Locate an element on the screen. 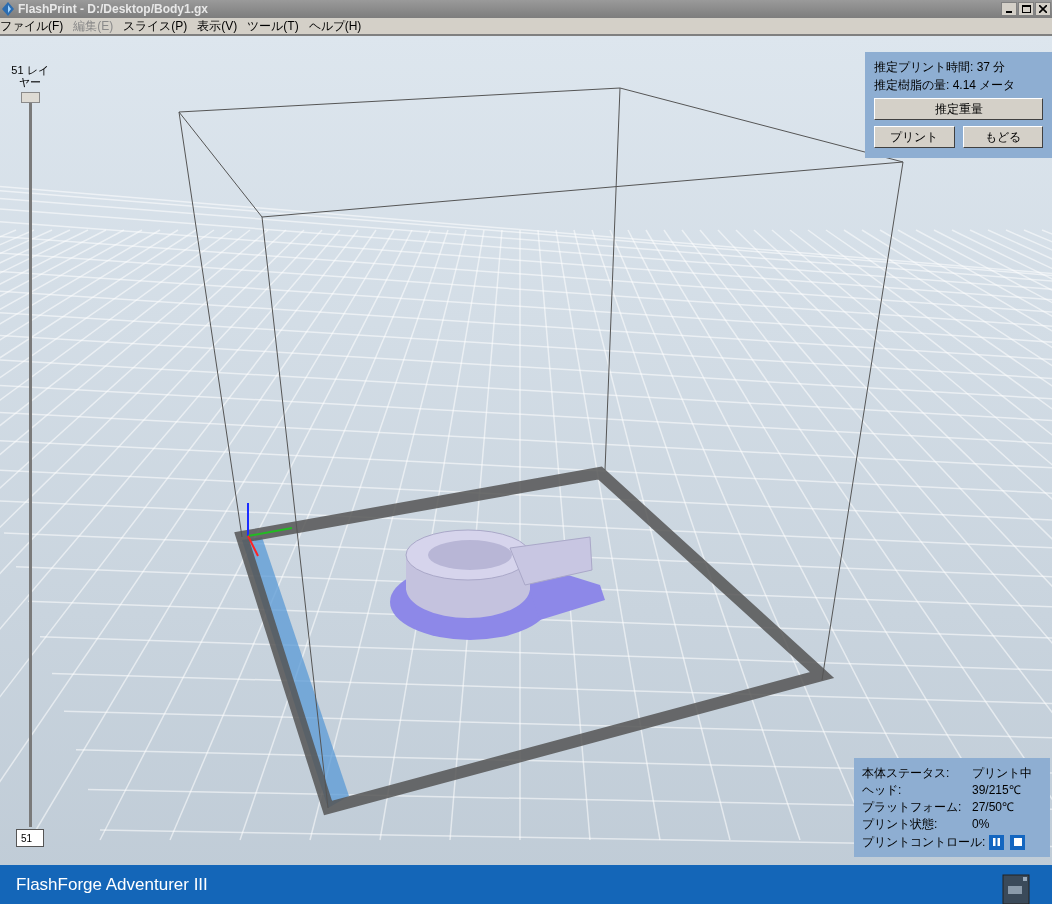 The height and width of the screenshot is (904, 1052). close-button is located at coordinates (1043, 9).